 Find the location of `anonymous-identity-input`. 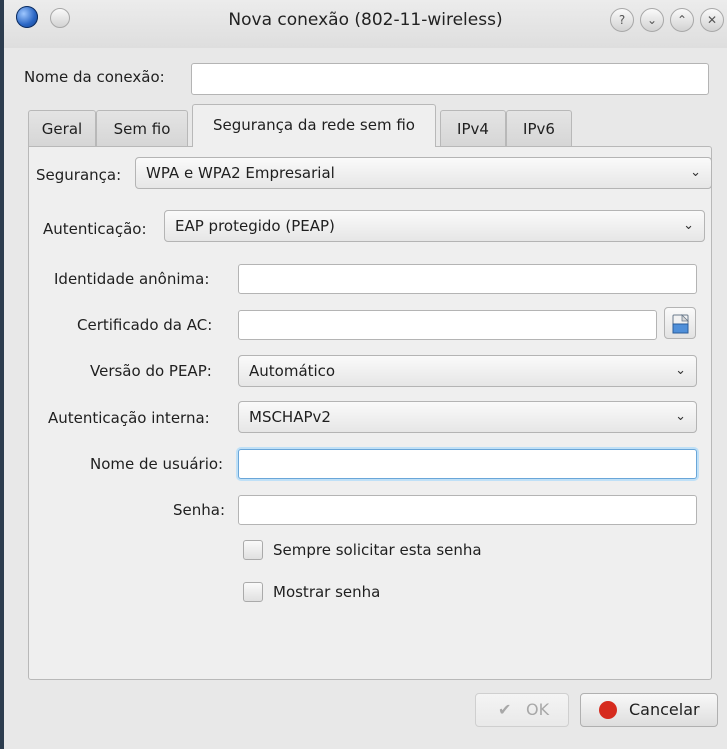

anonymous-identity-input is located at coordinates (467, 279).